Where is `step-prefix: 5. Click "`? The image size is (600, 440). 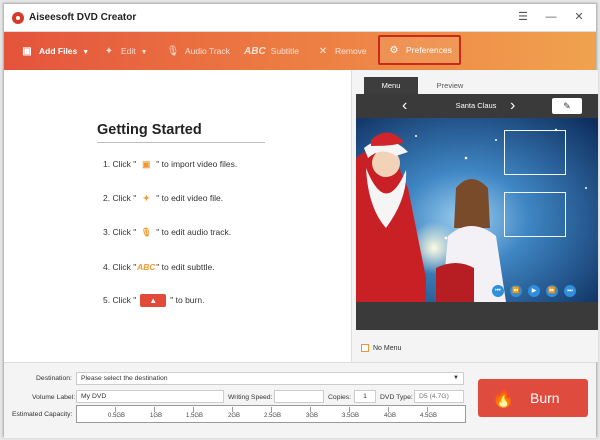
step-prefix: 5. Click " is located at coordinates (120, 299).